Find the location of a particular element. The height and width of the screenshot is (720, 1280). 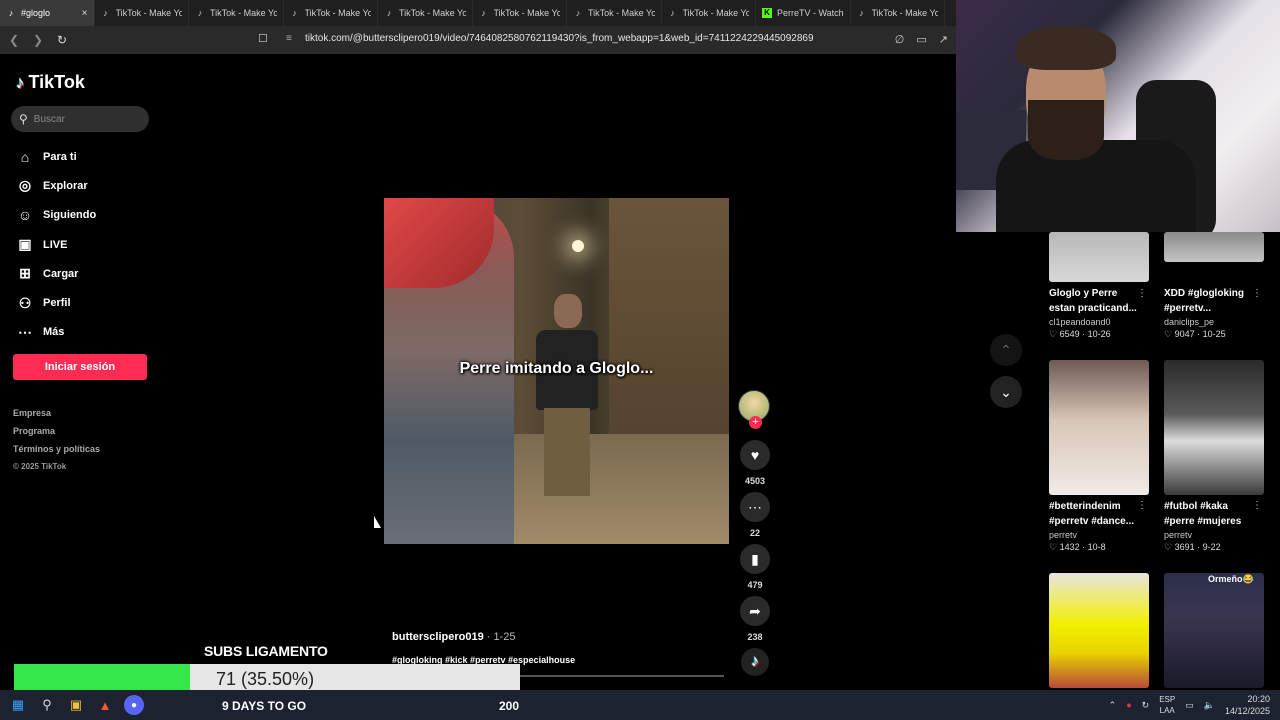

tiktok-logo: ♪ TikTok is located at coordinates (50, 82).